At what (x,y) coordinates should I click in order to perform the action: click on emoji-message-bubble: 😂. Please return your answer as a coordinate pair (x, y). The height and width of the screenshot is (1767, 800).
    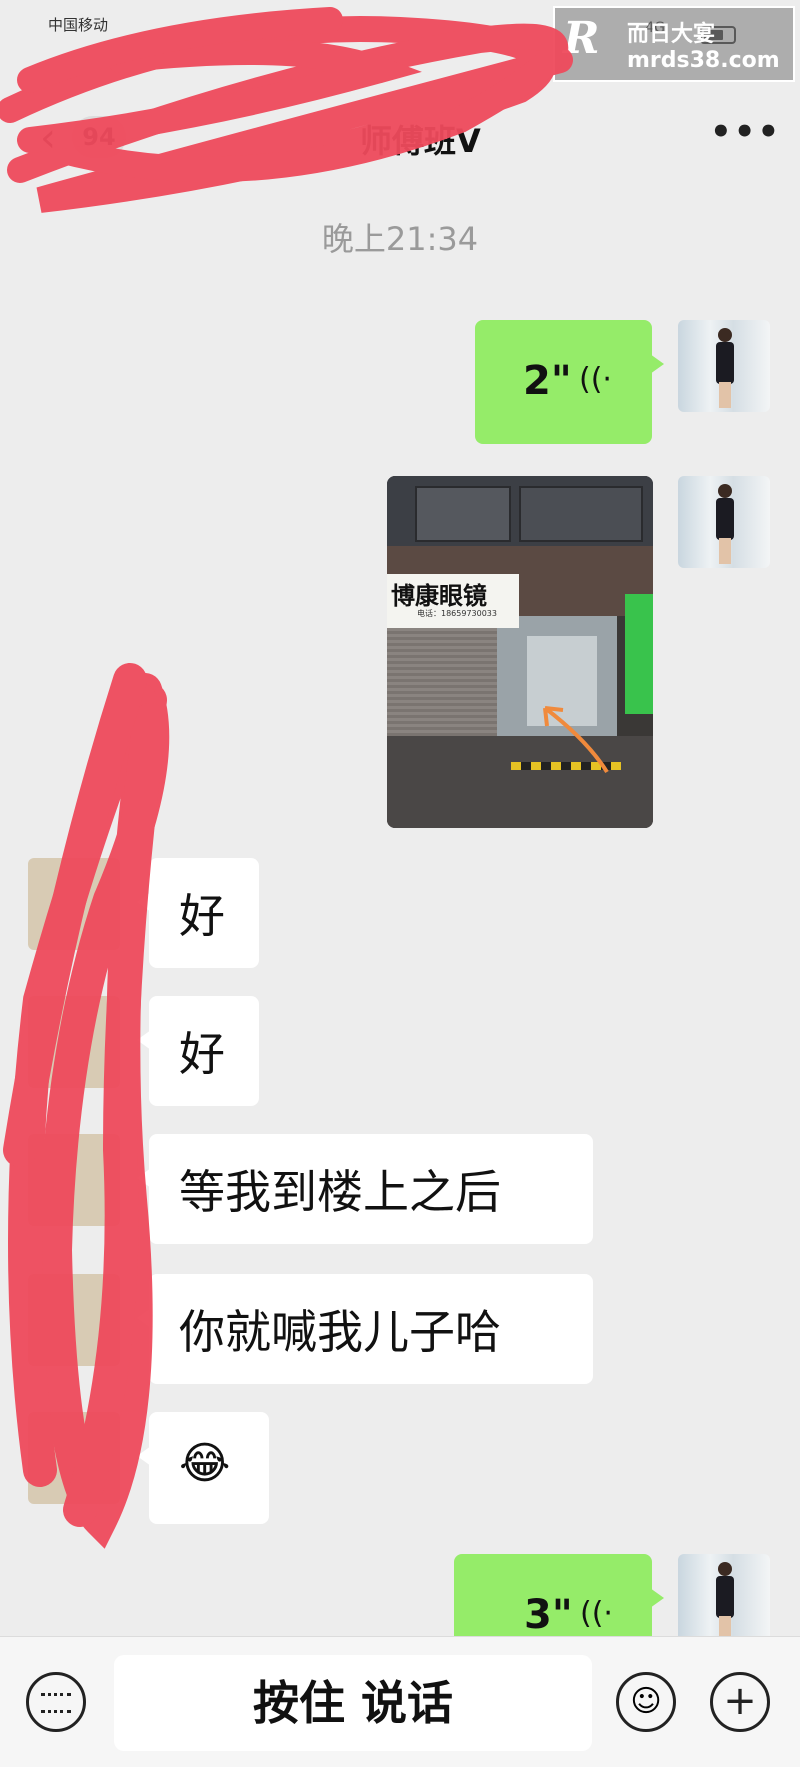
    Looking at the image, I should click on (203, 1468).